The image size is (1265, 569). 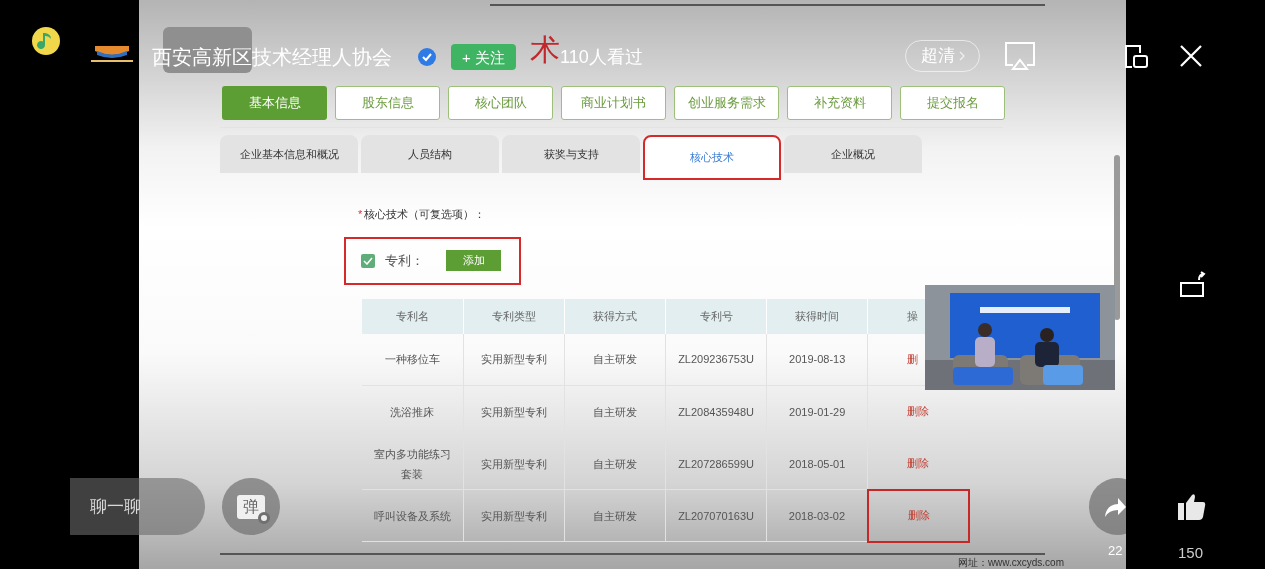 What do you see at coordinates (137, 506) in the screenshot?
I see `chat-button: 聊一聊` at bounding box center [137, 506].